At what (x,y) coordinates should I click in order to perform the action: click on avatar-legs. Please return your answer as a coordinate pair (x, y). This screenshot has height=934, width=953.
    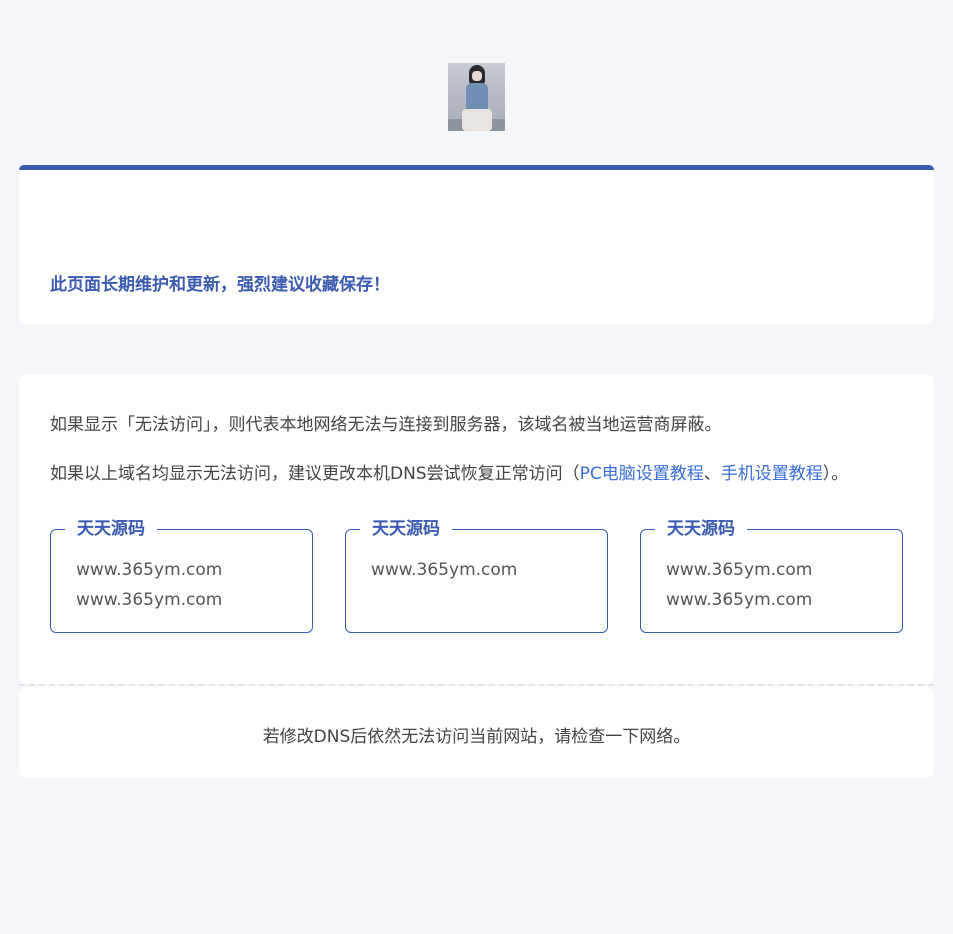
    Looking at the image, I should click on (477, 120).